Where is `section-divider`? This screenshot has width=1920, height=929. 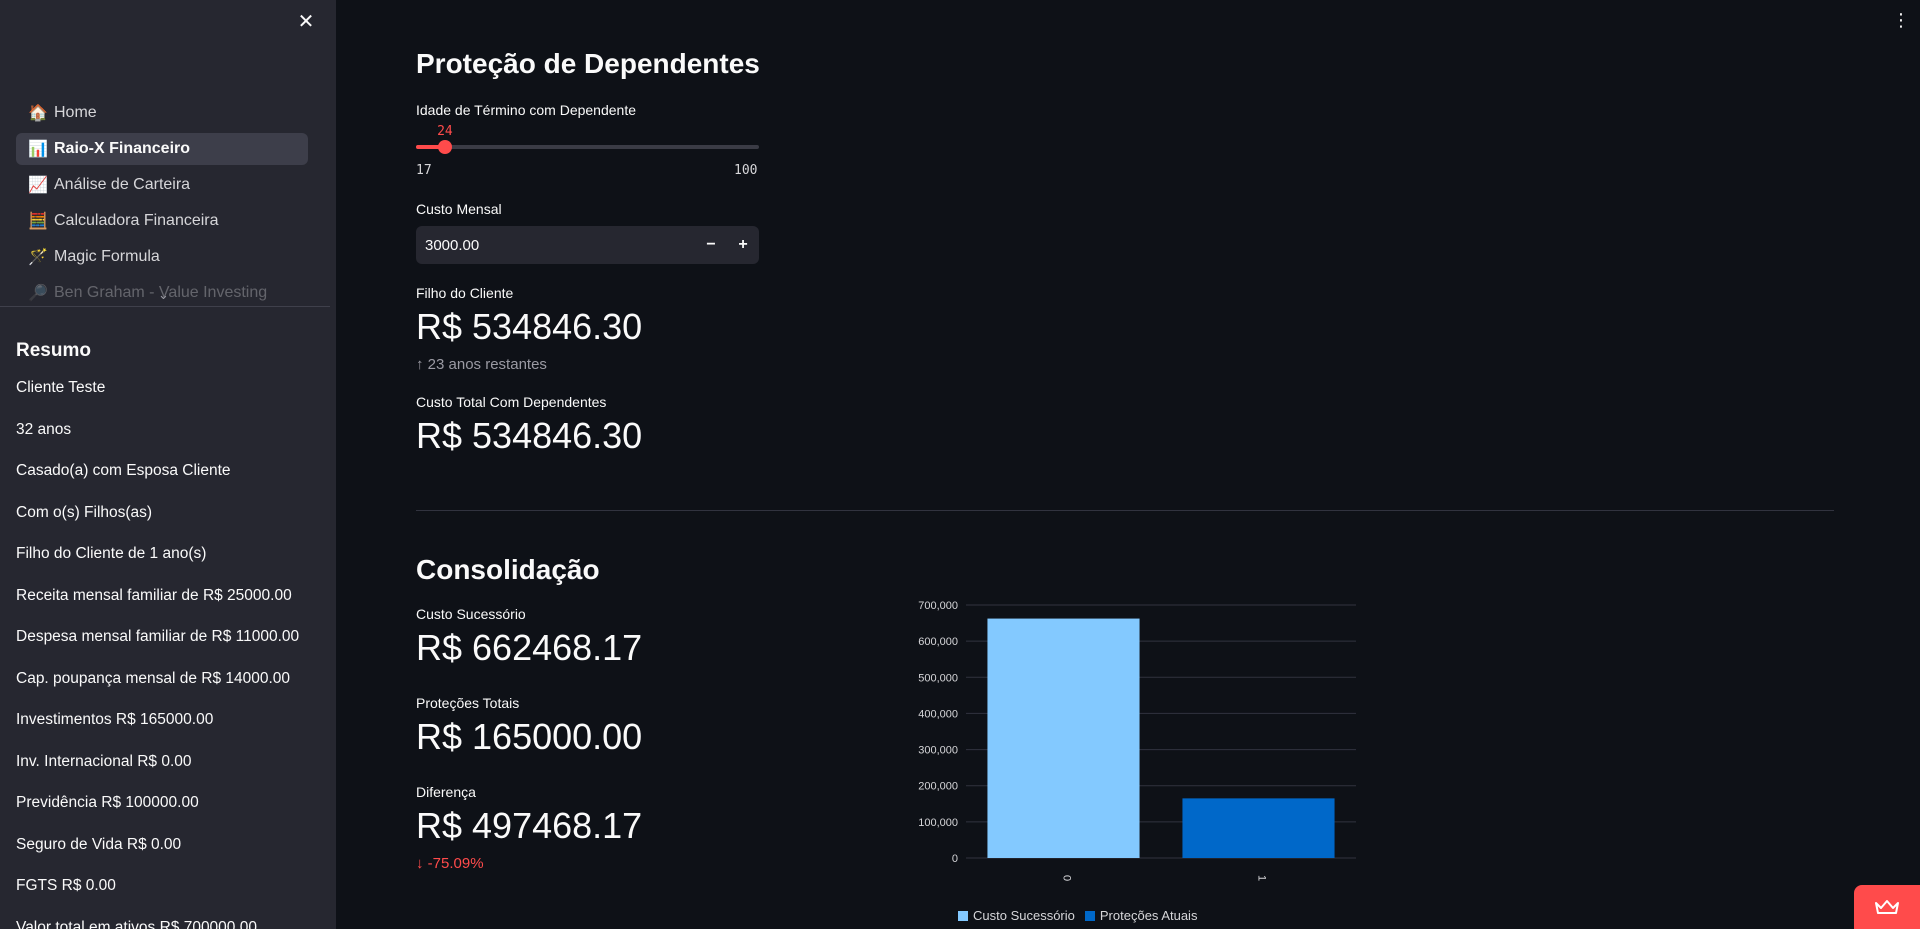 section-divider is located at coordinates (1125, 510).